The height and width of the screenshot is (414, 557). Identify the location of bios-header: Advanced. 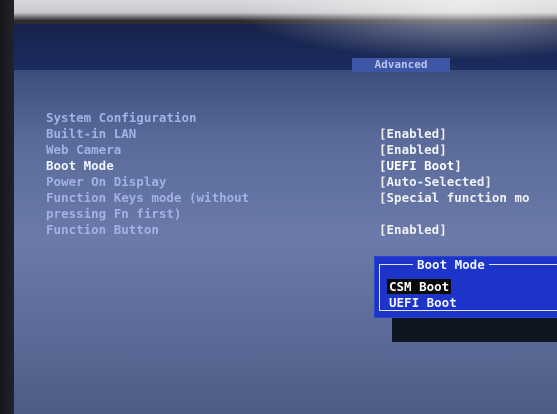
(285, 48).